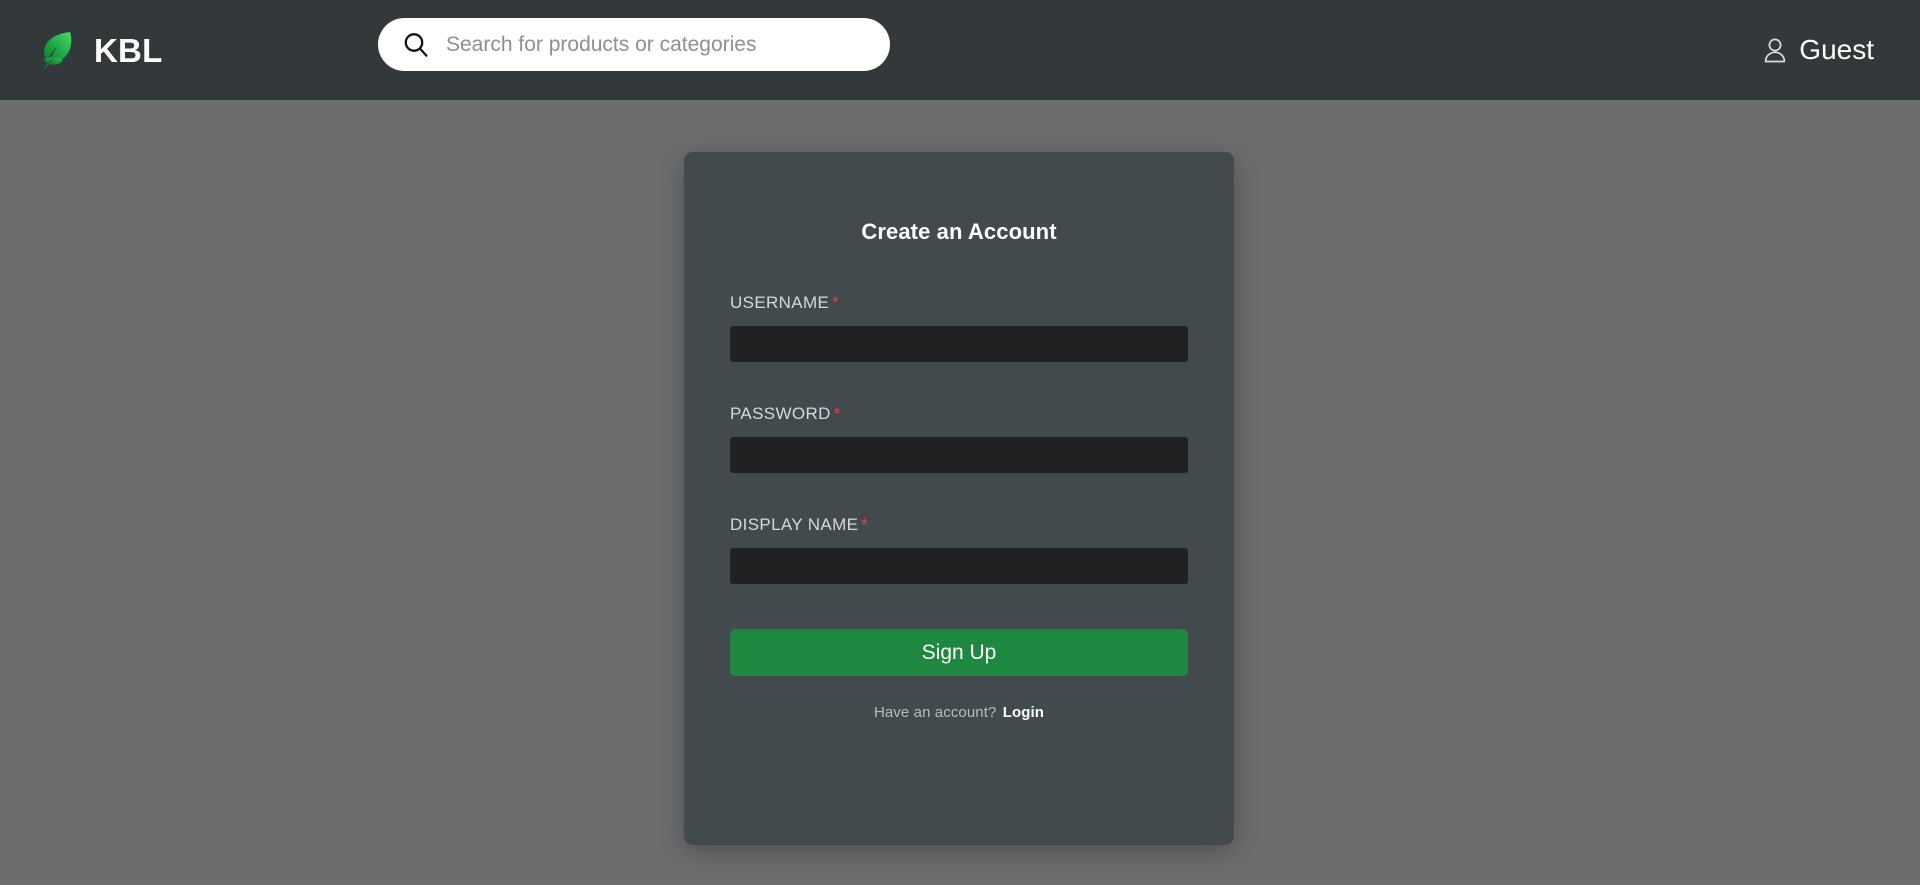 The image size is (1920, 885). I want to click on username-label: USERNAME *, so click(959, 303).